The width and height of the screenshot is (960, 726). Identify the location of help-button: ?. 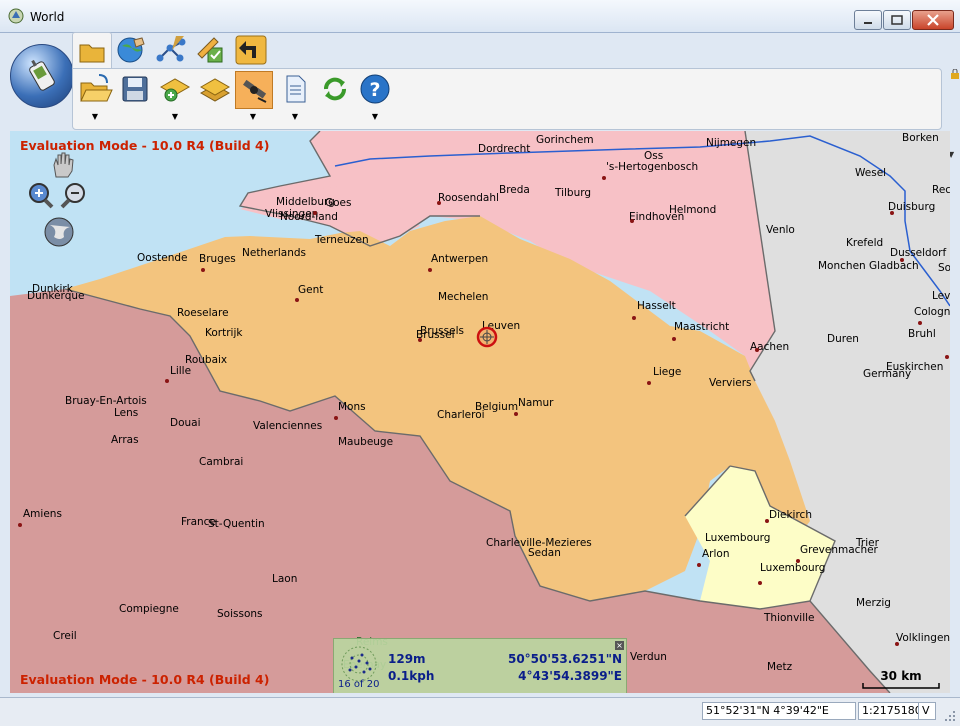
(375, 89).